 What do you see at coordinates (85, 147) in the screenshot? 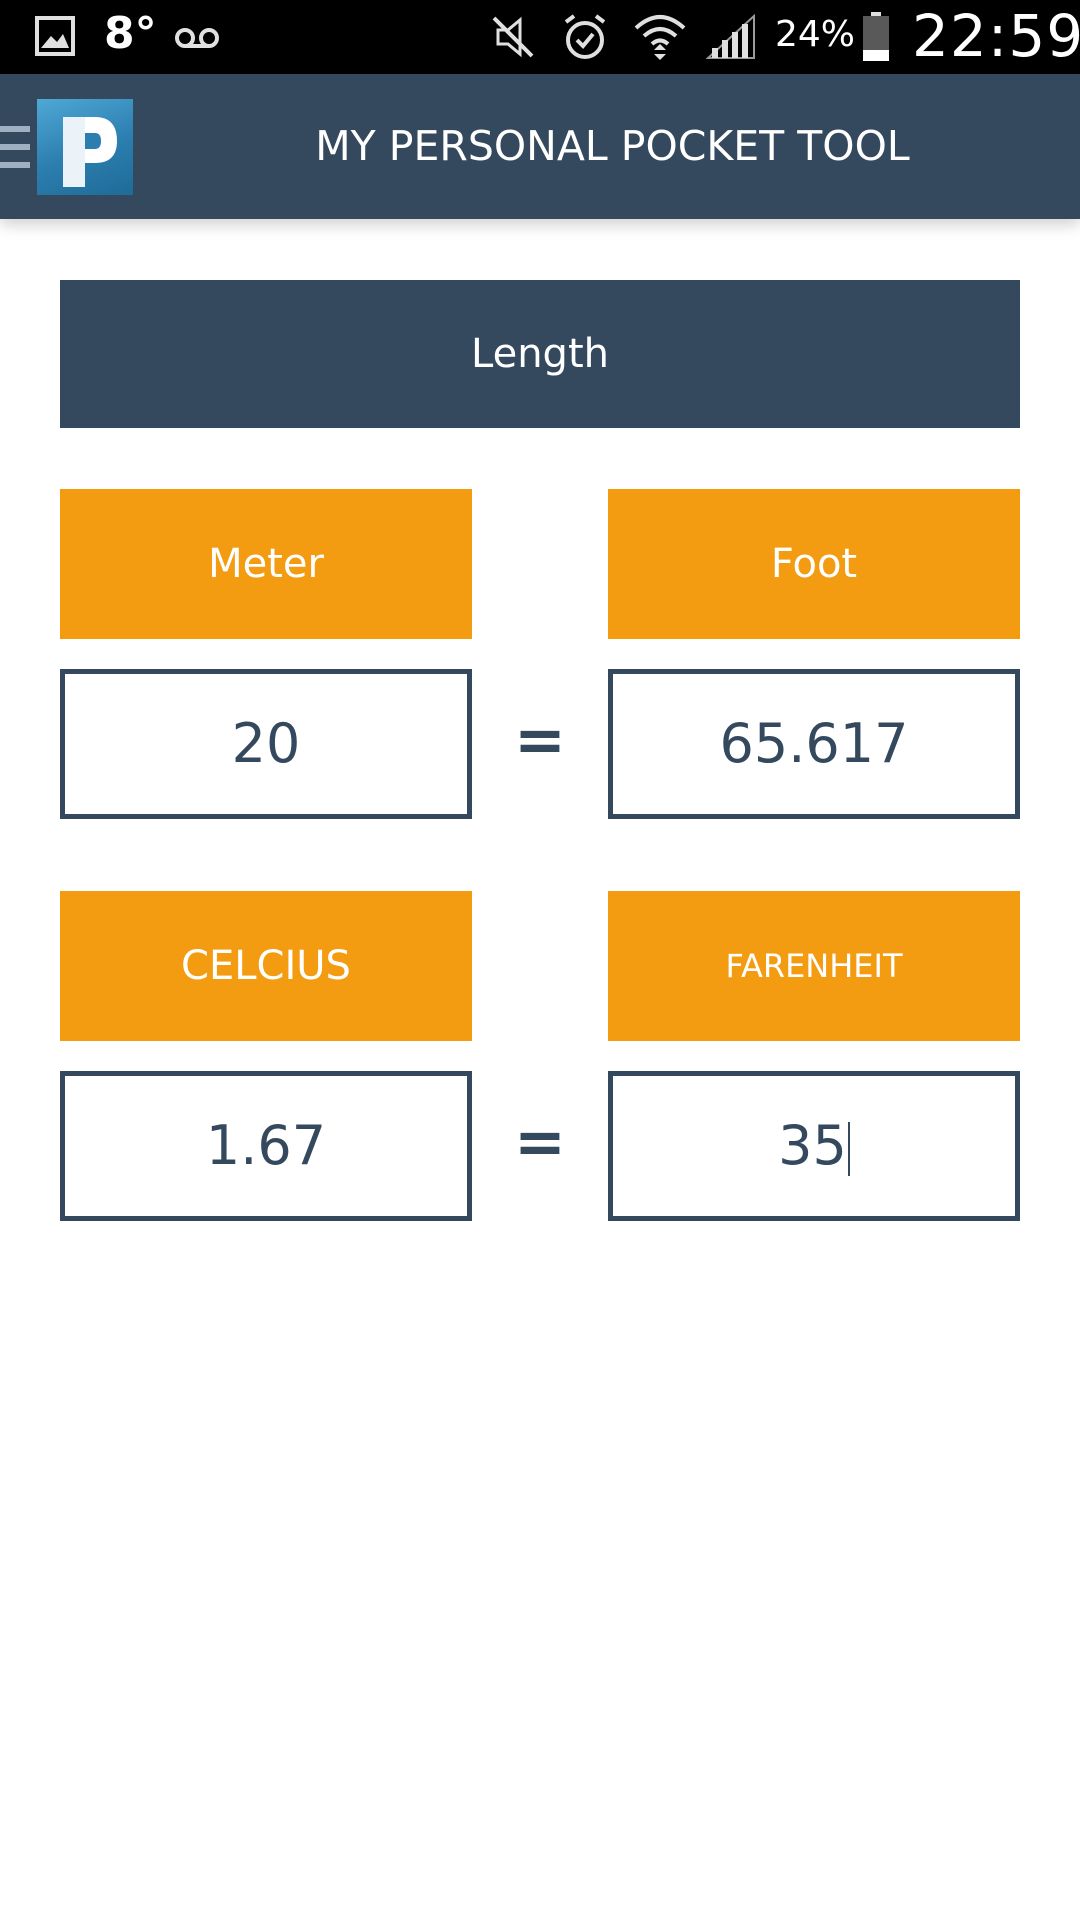
I see `app-logo-icon` at bounding box center [85, 147].